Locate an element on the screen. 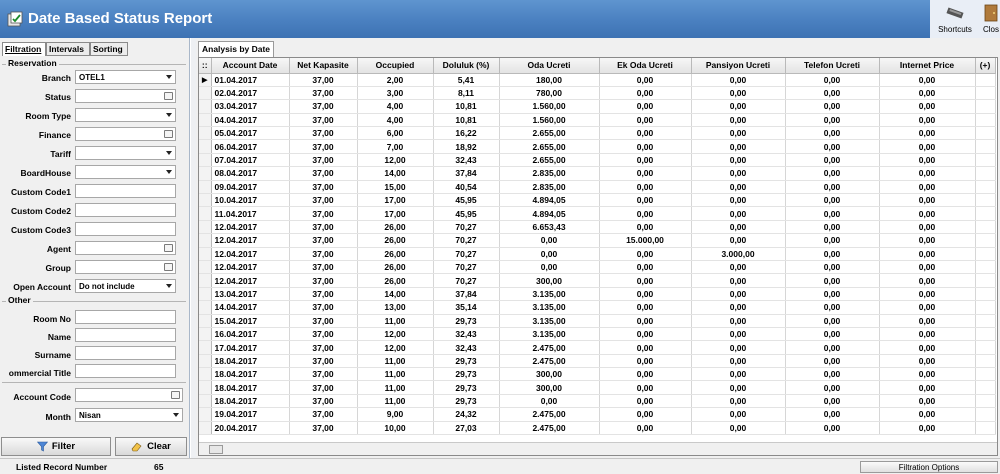 The height and width of the screenshot is (474, 1000). col-ek-oda-ucreti: Ek Oda Ucreti is located at coordinates (645, 66).